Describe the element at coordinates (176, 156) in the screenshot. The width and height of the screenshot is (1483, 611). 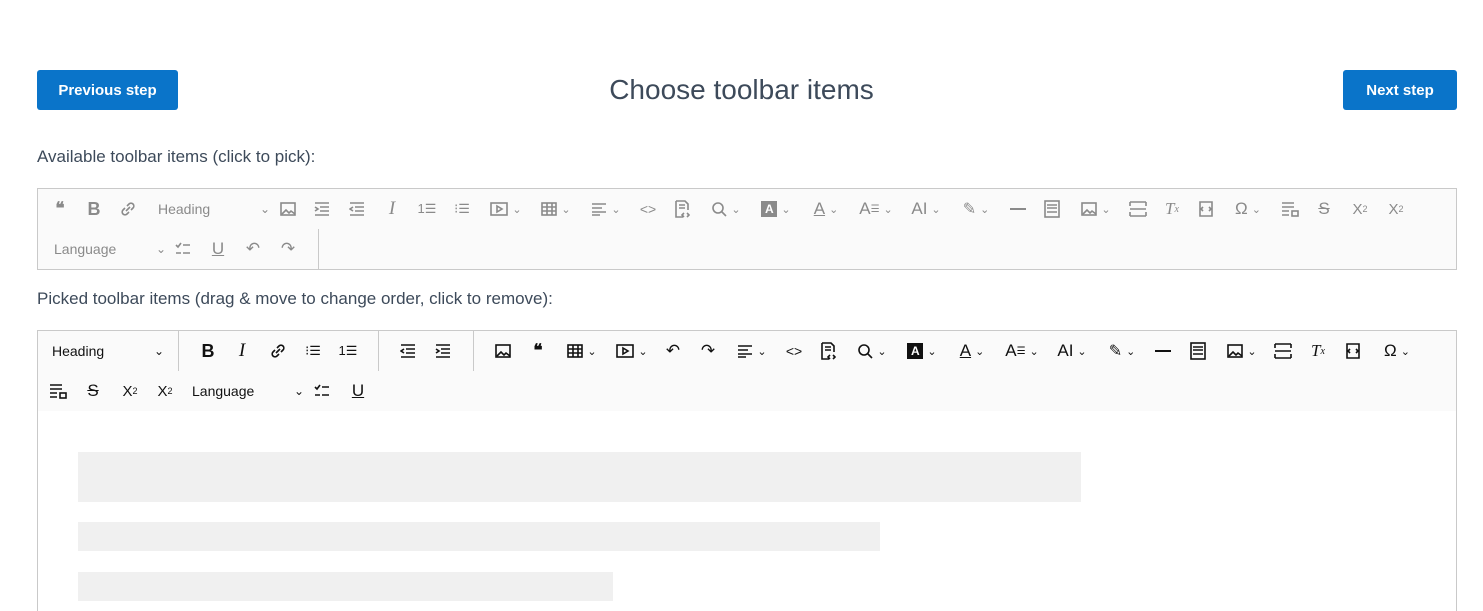
I see `available-items-label: Available toolbar items (click to pick):` at that location.